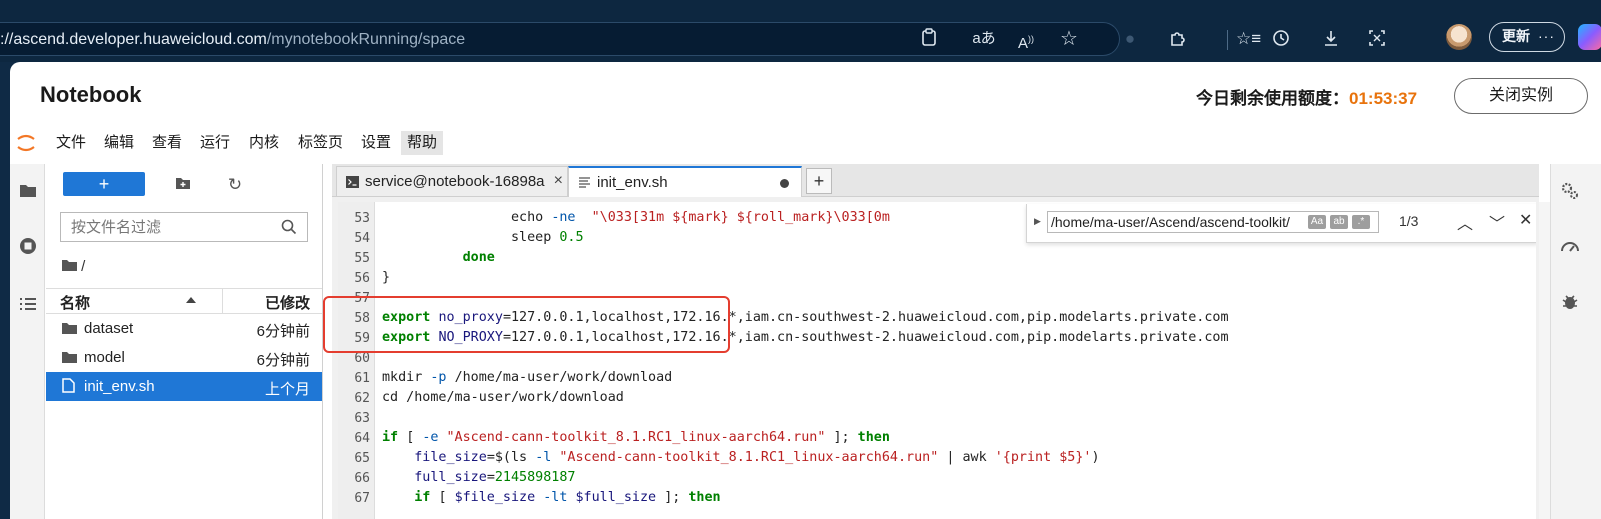 The height and width of the screenshot is (519, 1601). I want to click on settings-gear-icon, so click(1570, 191).